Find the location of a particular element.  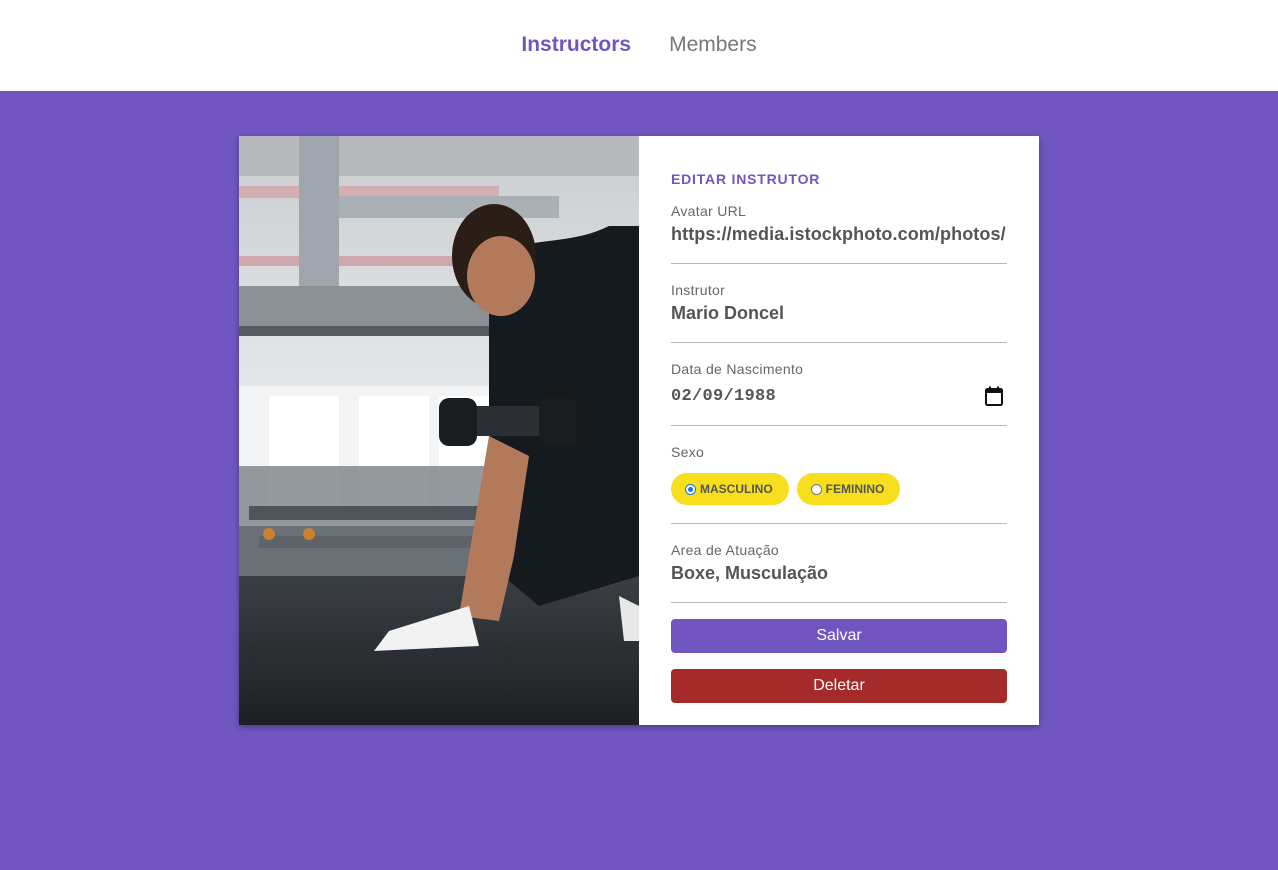

save-button: Salvar is located at coordinates (839, 636).